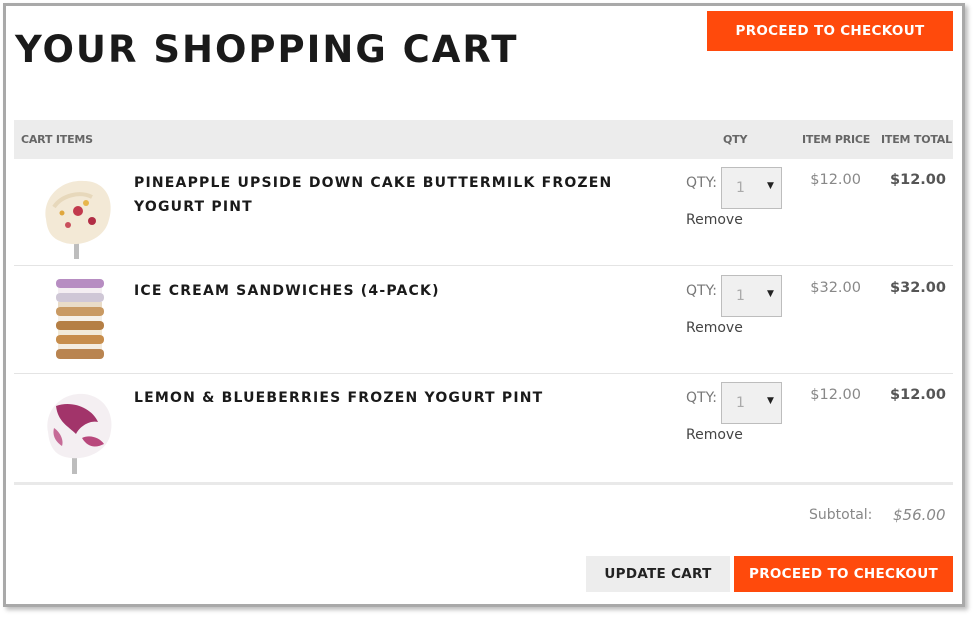 The height and width of the screenshot is (618, 979). I want to click on subtotal-value: $56.00, so click(919, 515).